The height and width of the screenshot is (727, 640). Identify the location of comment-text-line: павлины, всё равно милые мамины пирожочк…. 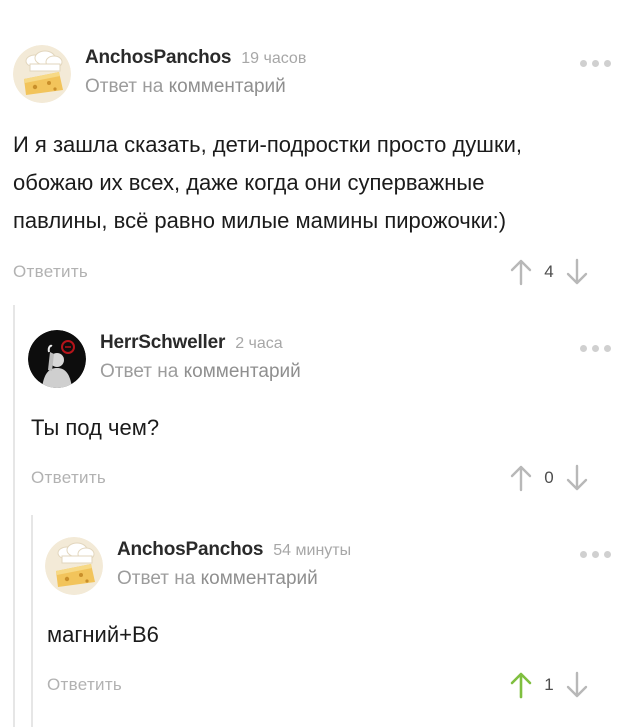
(260, 220).